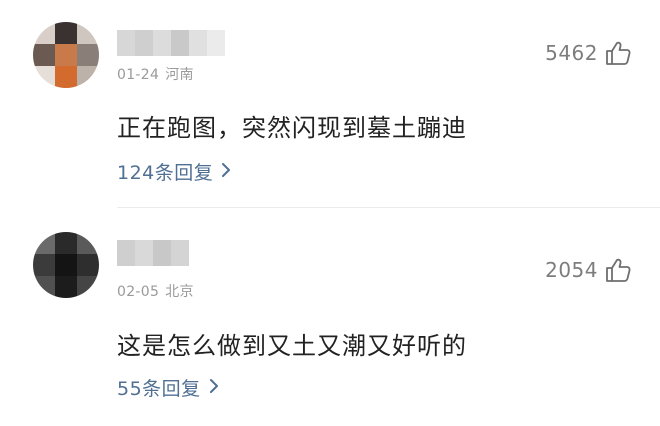 This screenshot has width=660, height=426. What do you see at coordinates (179, 75) in the screenshot?
I see `comment-location: 河南` at bounding box center [179, 75].